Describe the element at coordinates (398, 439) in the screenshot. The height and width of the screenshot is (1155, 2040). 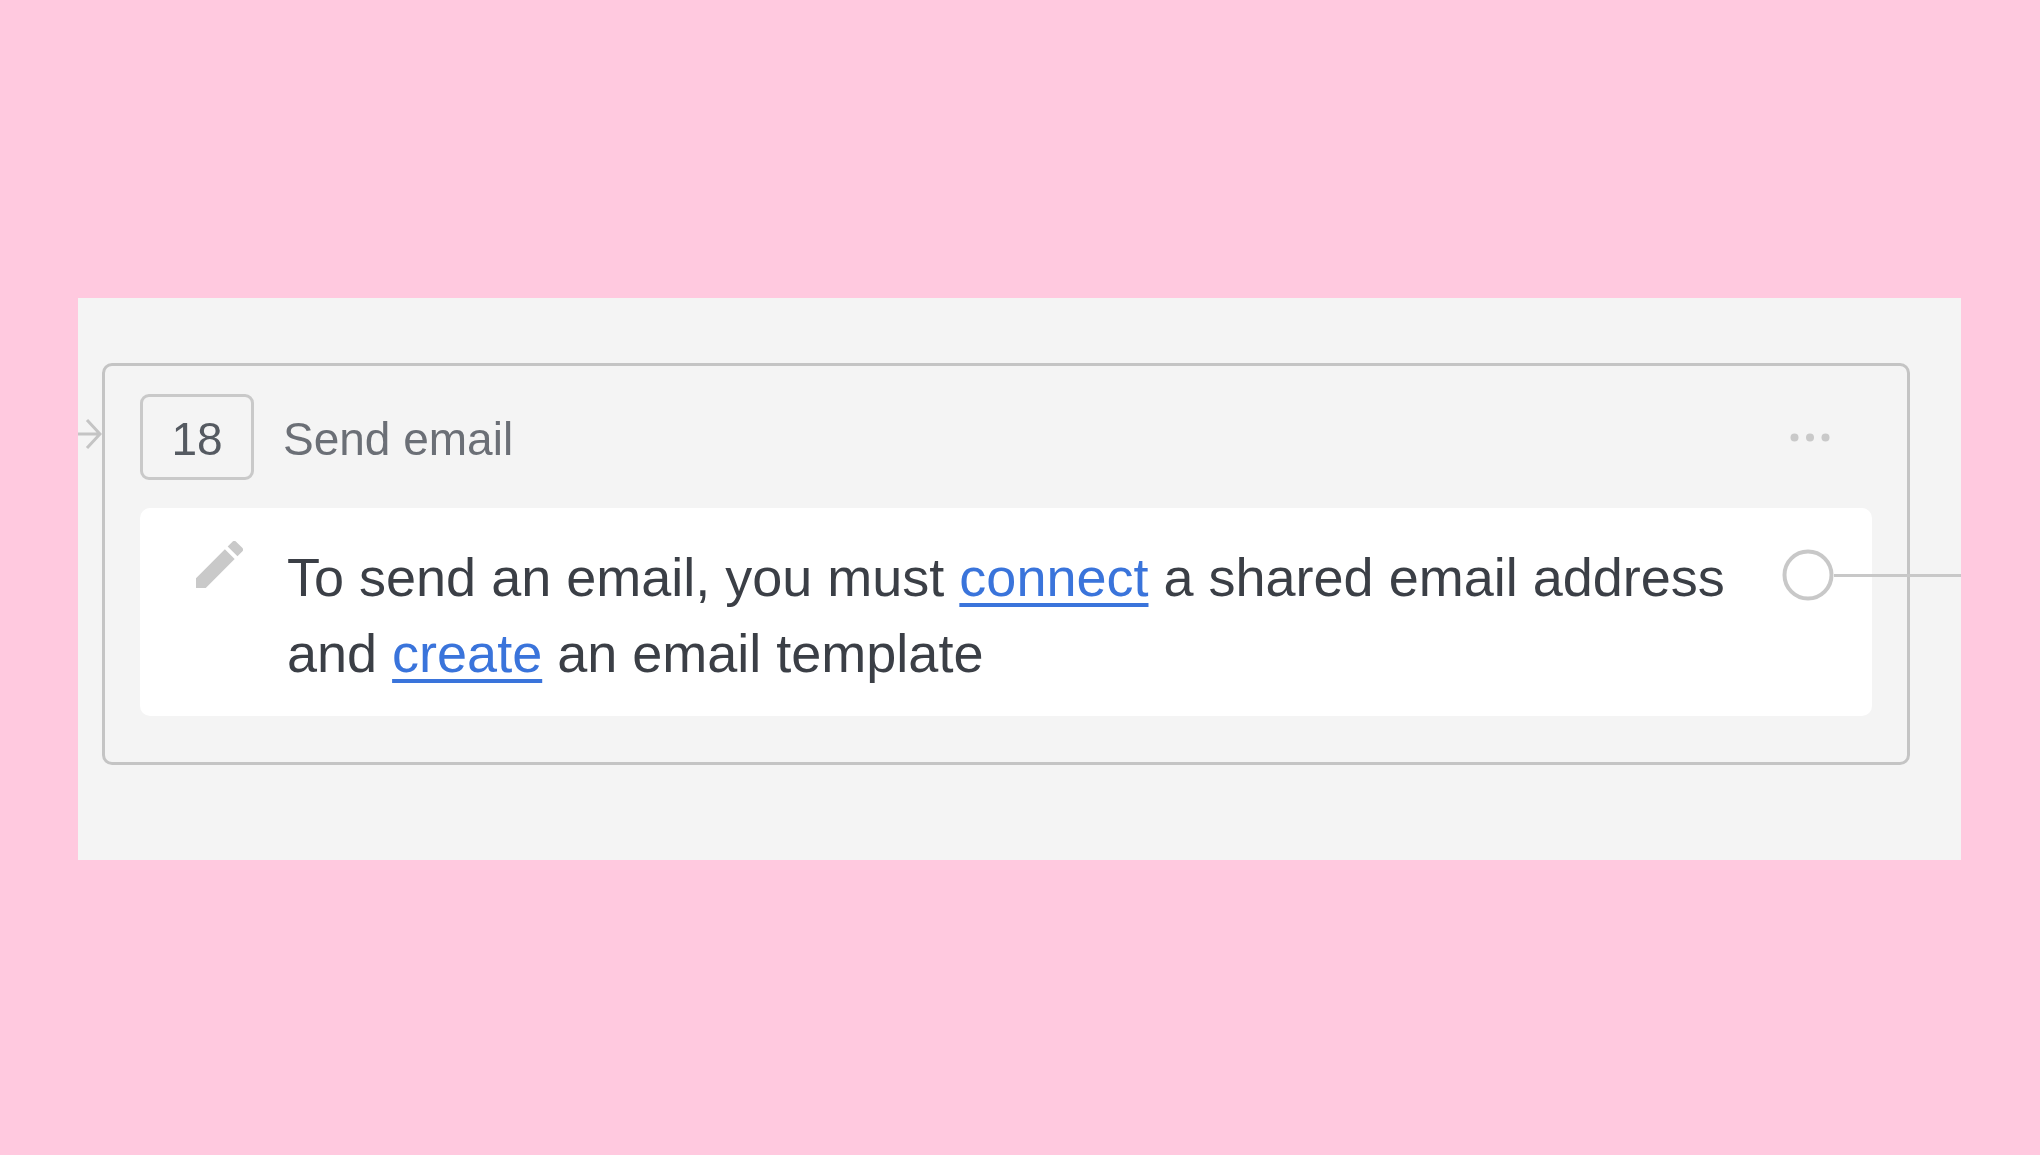
I see `step-title: Send email` at that location.